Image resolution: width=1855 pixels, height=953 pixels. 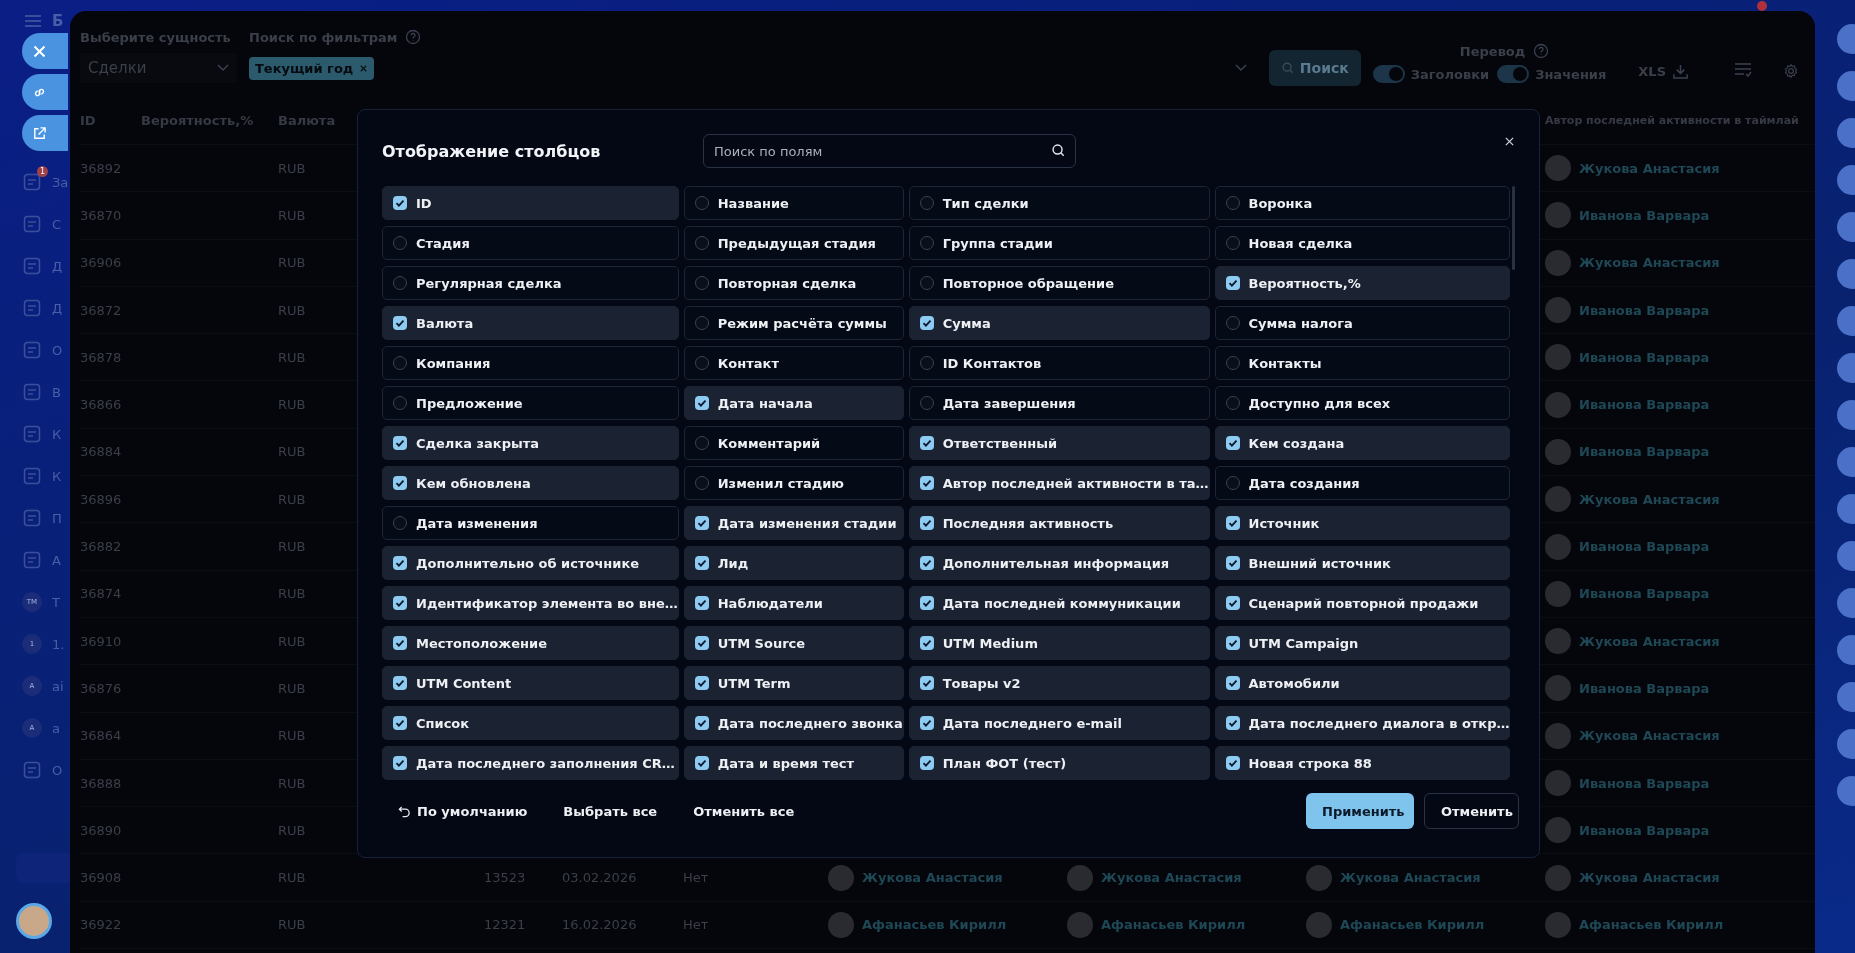 I want to click on dialog-button: Отменить, so click(x=1471, y=811).